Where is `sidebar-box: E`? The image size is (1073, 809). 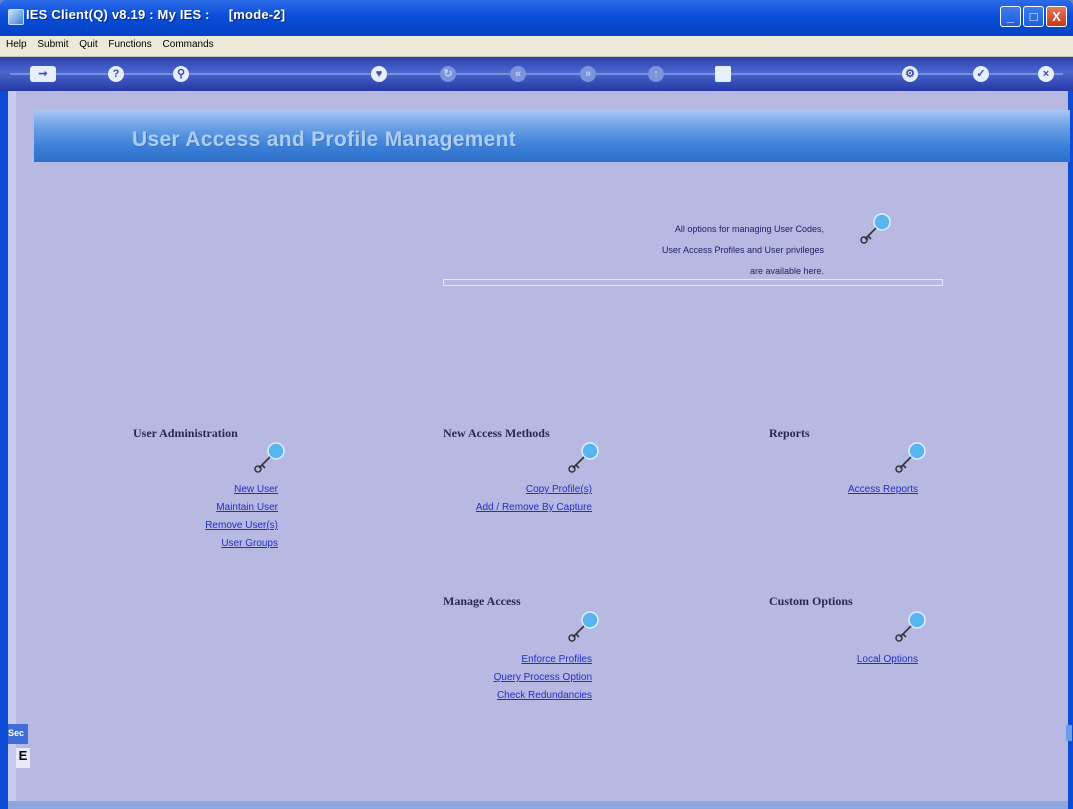
sidebar-box: E is located at coordinates (23, 758).